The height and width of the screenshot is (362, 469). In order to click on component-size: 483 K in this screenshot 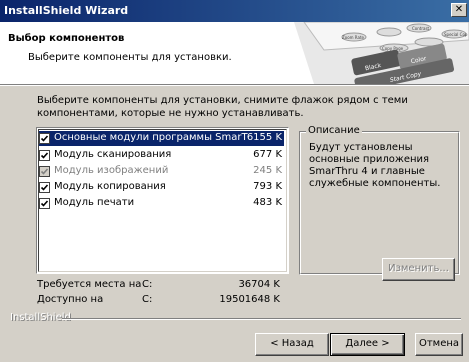, I will do `click(267, 202)`.